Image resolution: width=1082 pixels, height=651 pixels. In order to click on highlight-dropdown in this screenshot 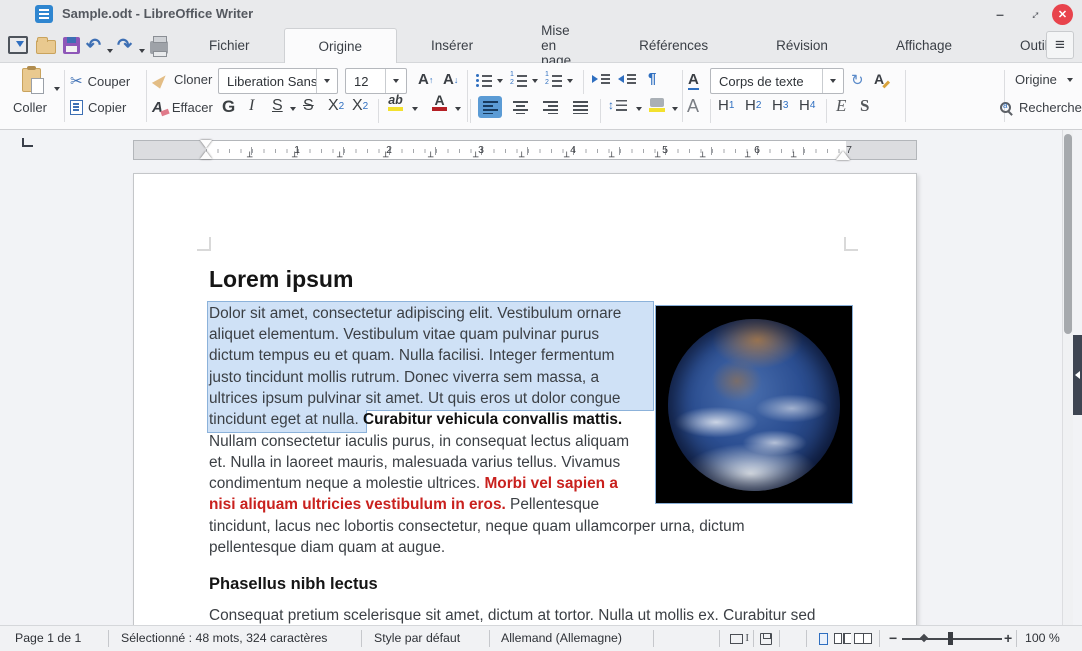, I will do `click(415, 109)`.